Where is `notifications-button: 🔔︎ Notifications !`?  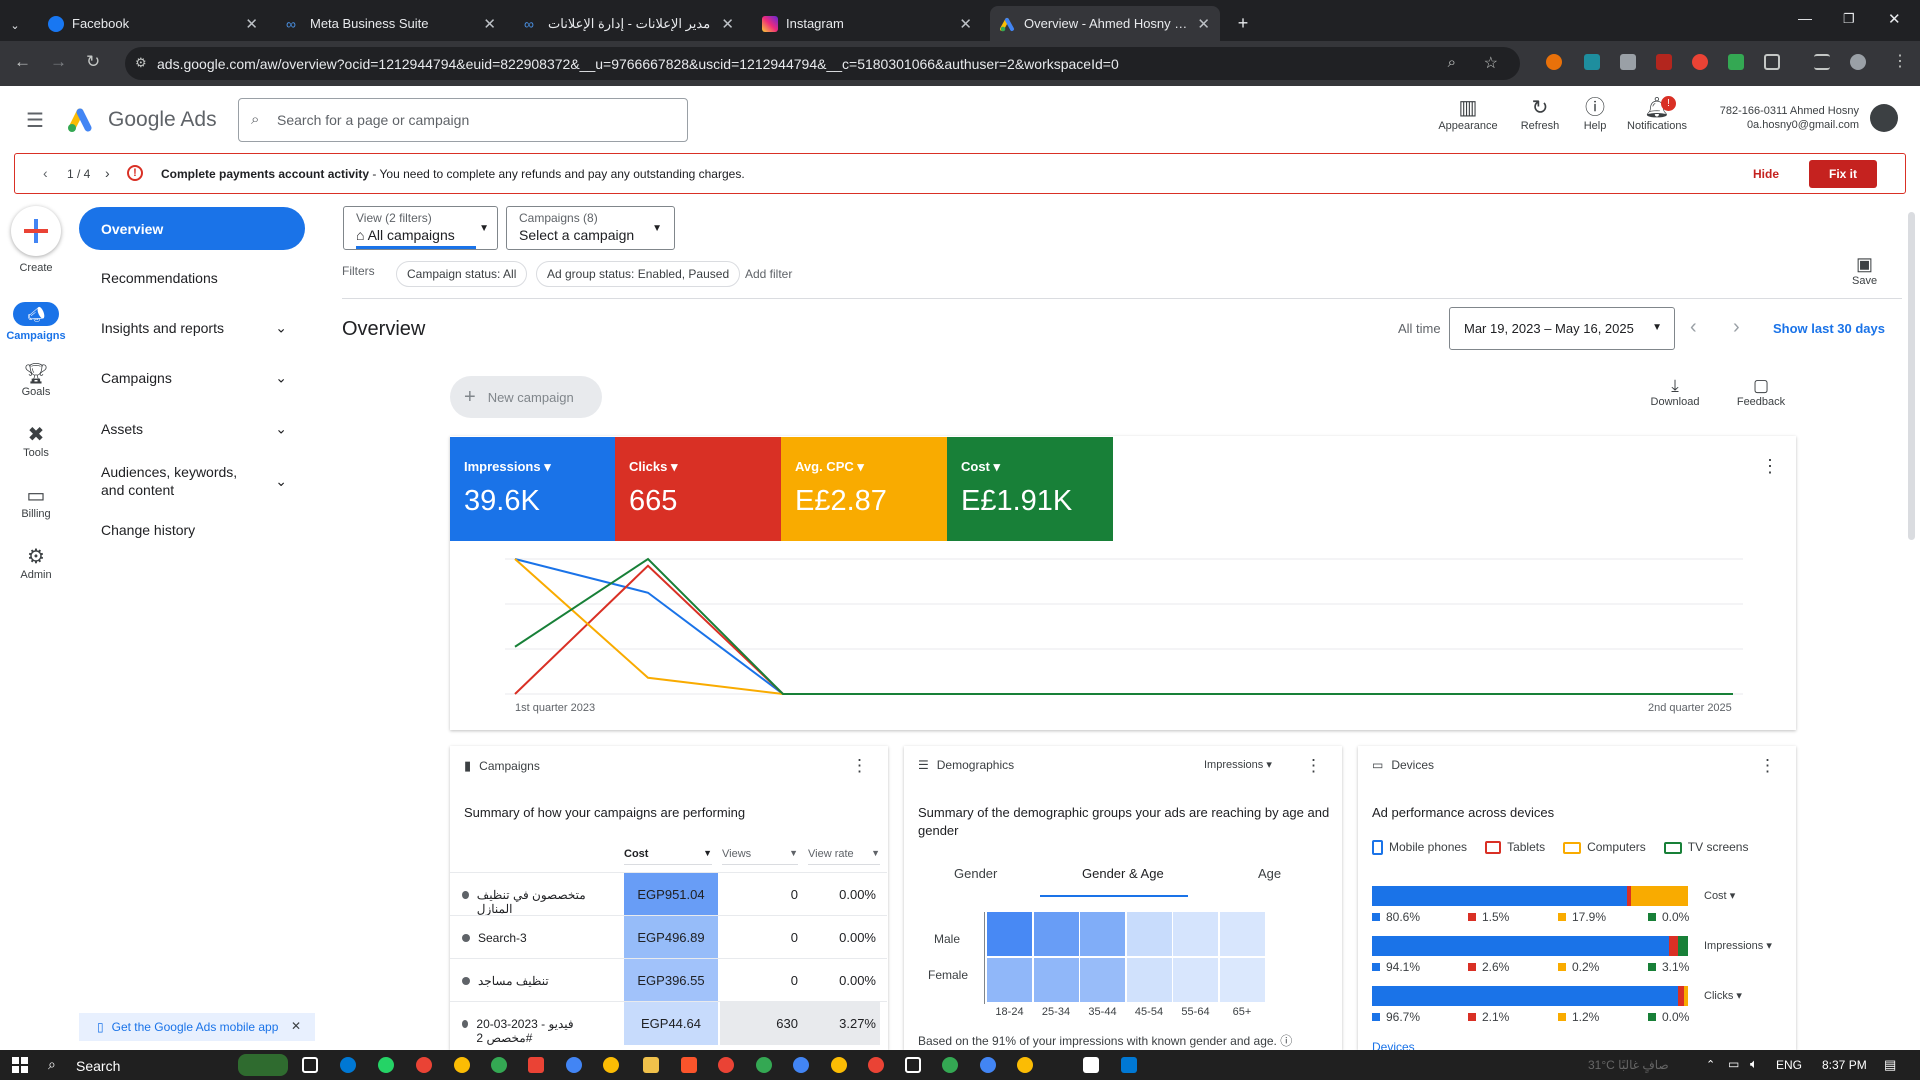
notifications-button: 🔔︎ Notifications ! is located at coordinates (1657, 114).